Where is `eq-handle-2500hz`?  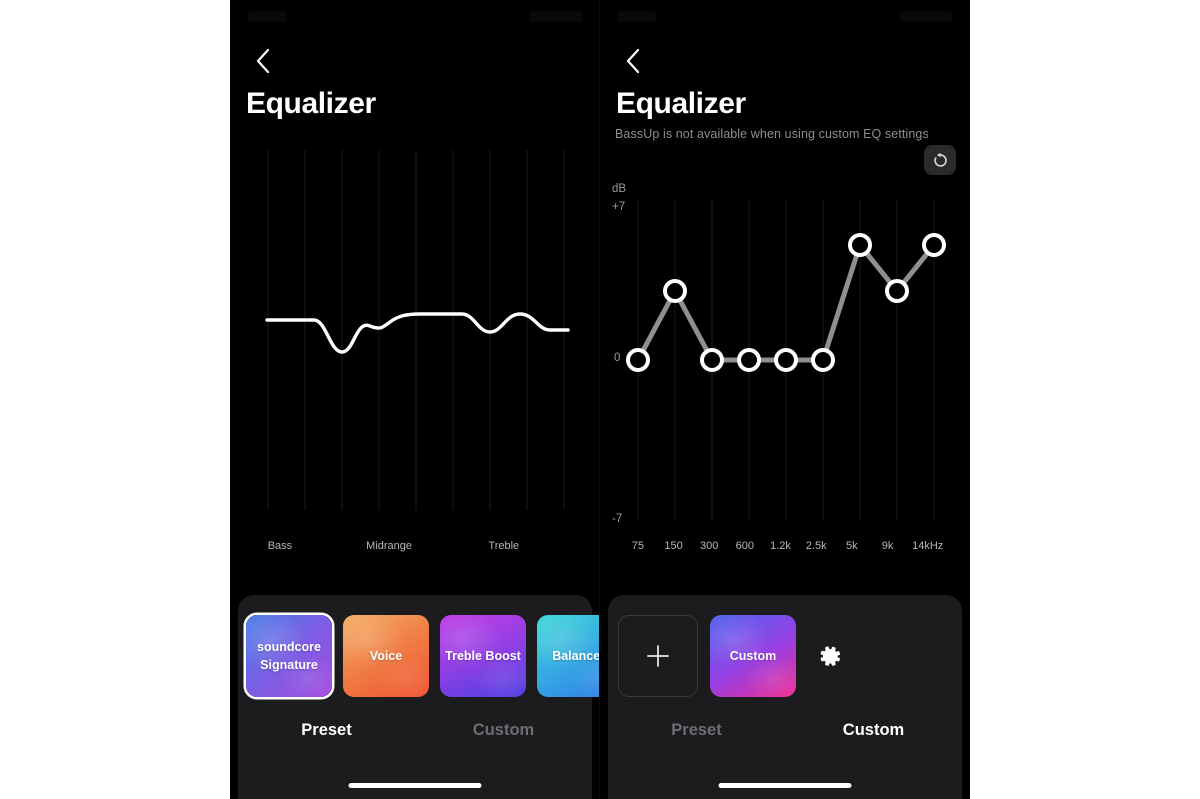
eq-handle-2500hz is located at coordinates (823, 360).